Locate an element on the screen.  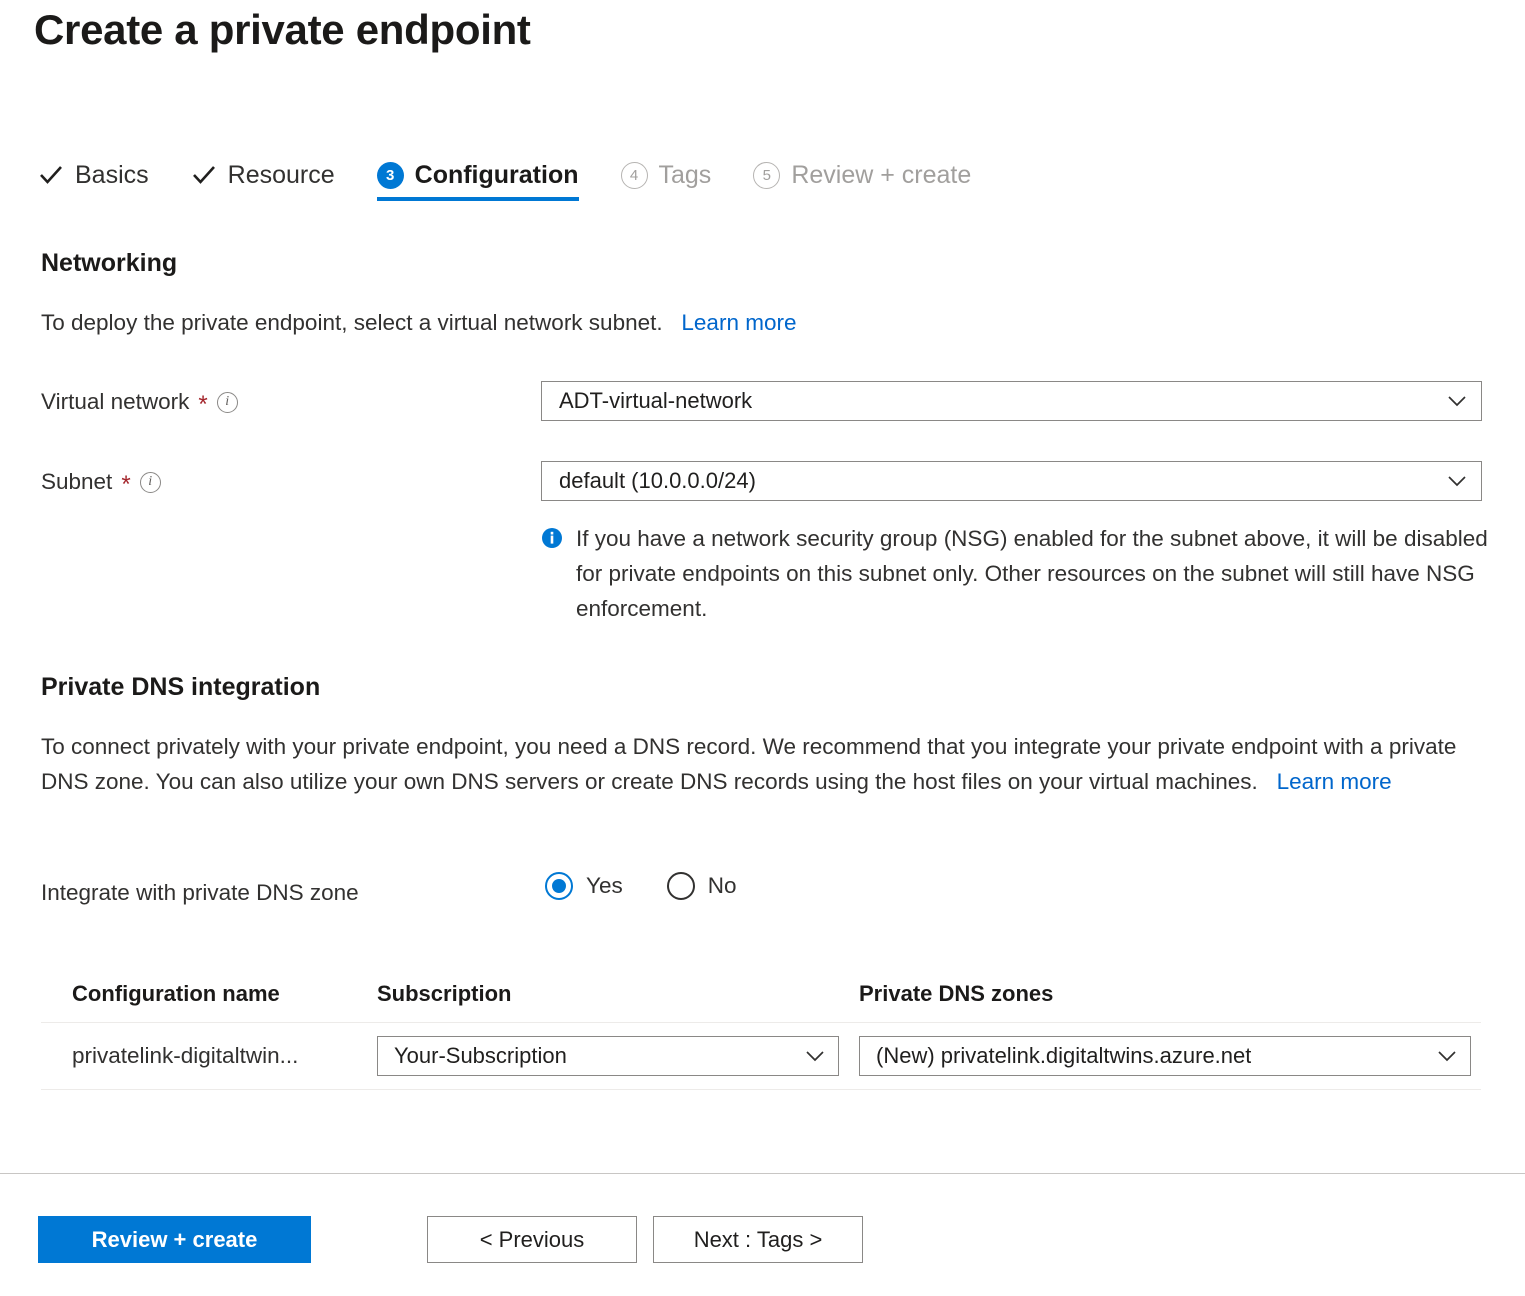
radio-mark-no is located at coordinates (680, 886).